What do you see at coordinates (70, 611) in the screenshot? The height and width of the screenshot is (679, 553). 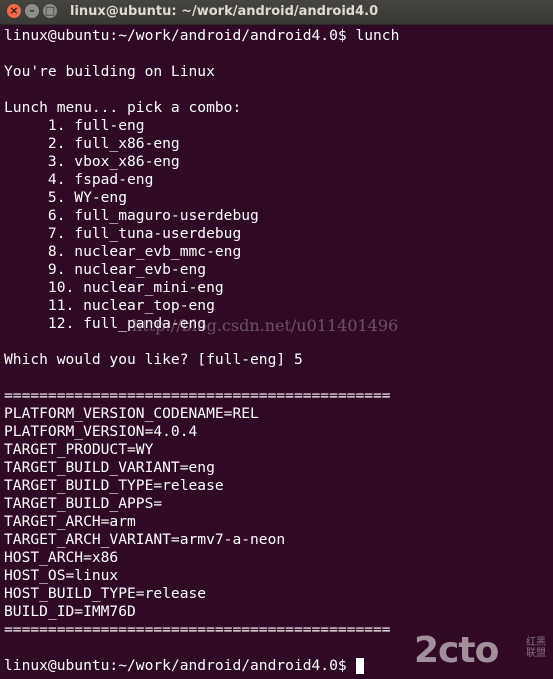 I see `terminal-line: BUILD_ID=IMM76D` at bounding box center [70, 611].